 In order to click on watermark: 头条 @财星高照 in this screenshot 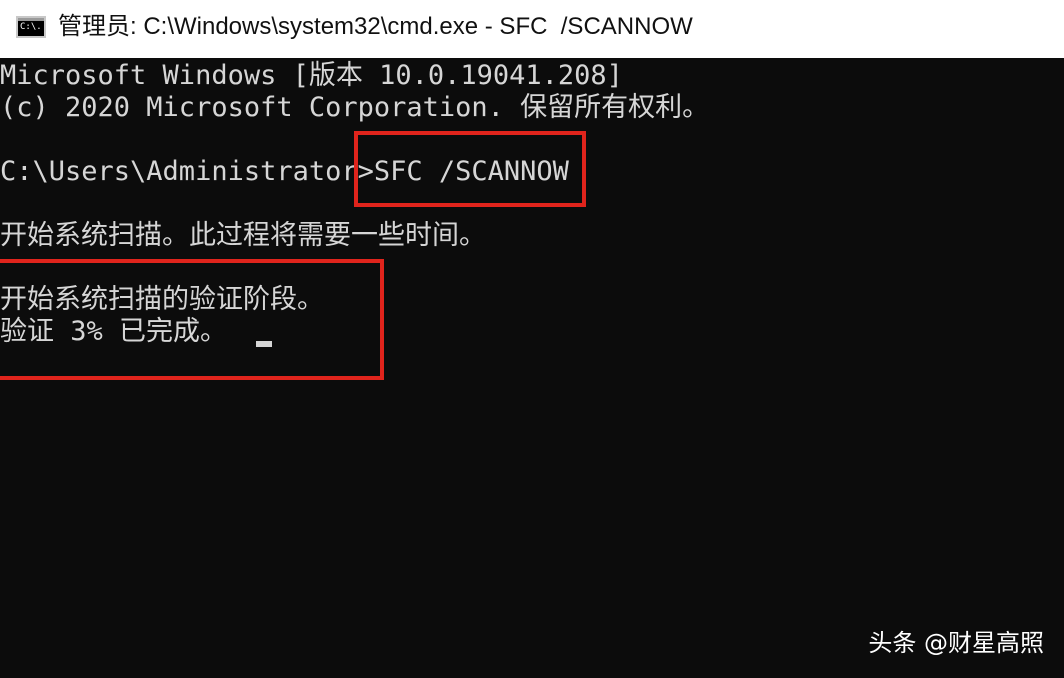, I will do `click(956, 643)`.